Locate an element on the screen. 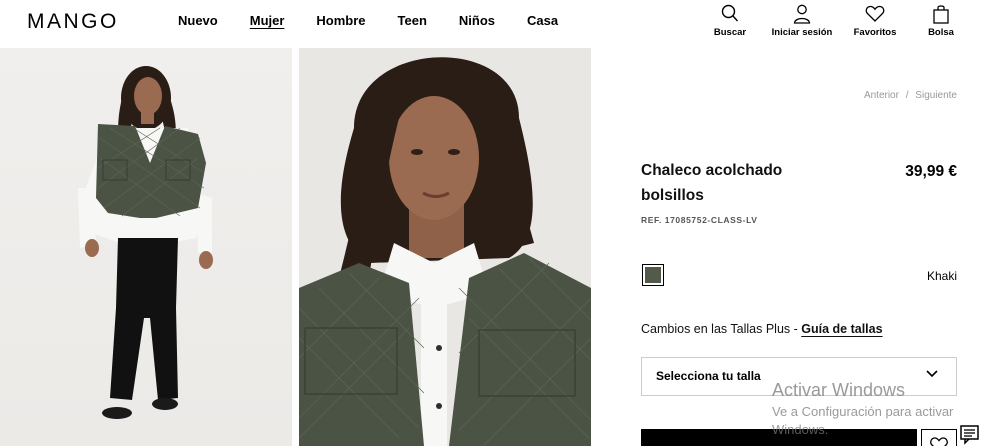  product-price: 39,99 € is located at coordinates (931, 171).